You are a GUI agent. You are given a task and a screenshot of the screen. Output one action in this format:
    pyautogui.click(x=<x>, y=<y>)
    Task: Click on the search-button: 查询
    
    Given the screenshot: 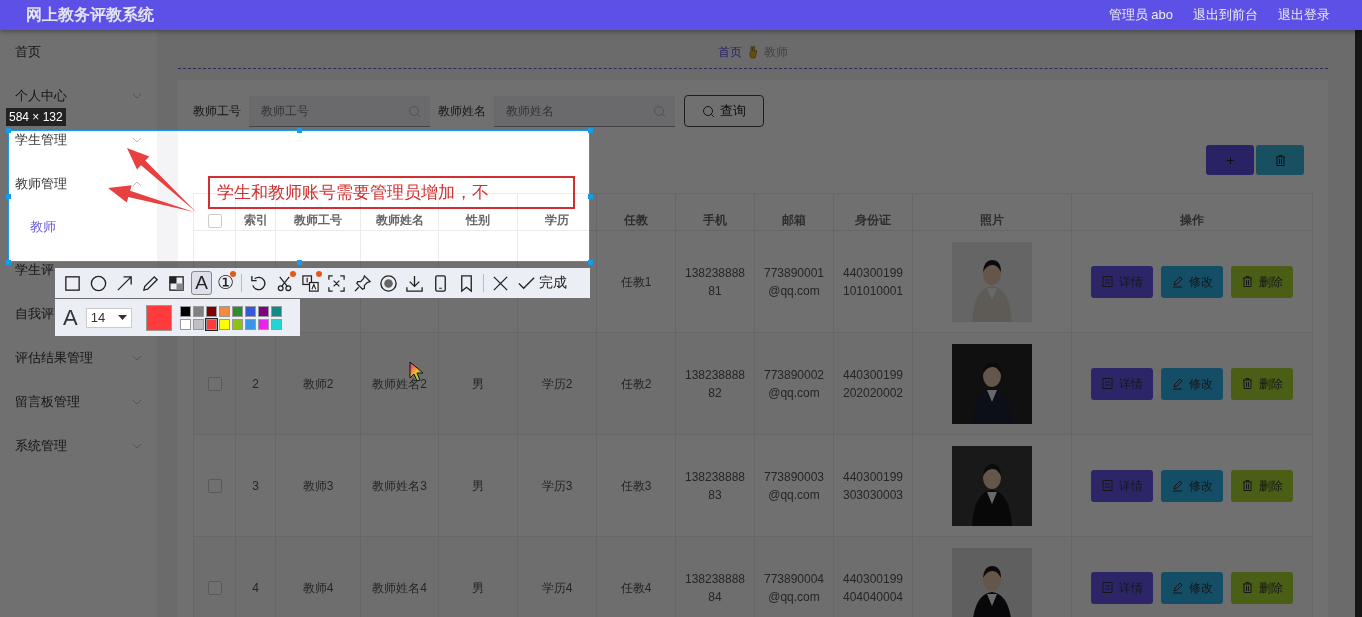 What is the action you would take?
    pyautogui.click(x=724, y=111)
    